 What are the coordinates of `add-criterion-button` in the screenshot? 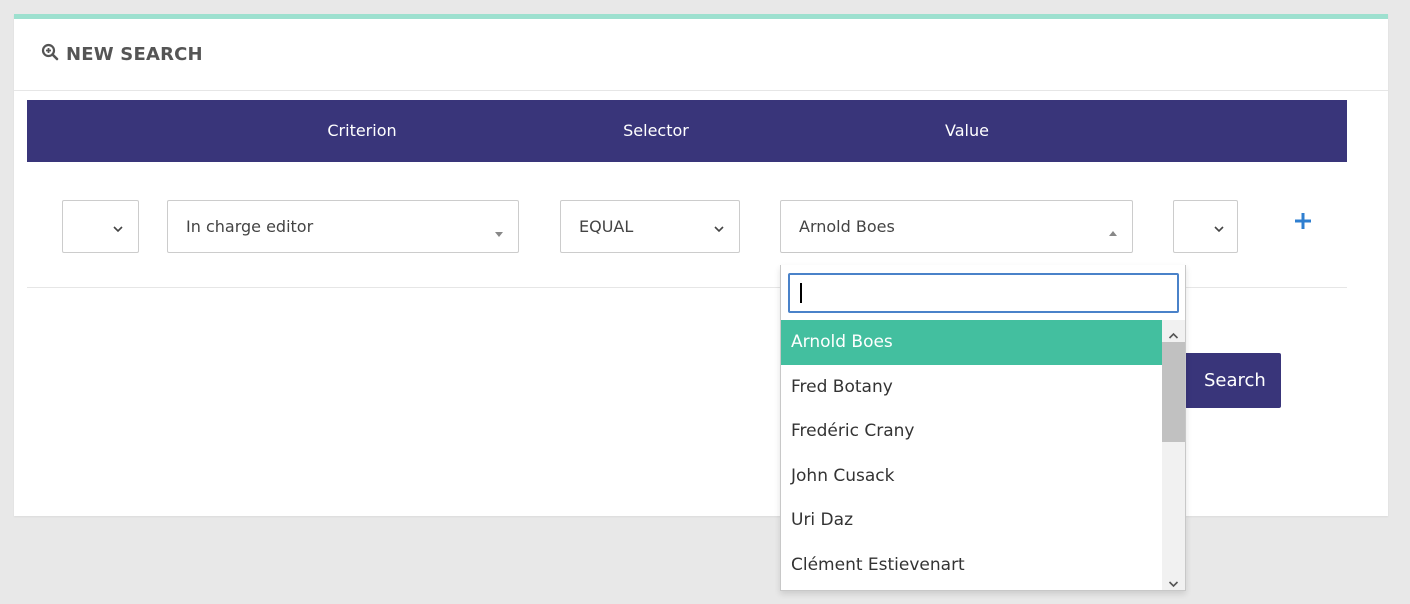 It's located at (1303, 221).